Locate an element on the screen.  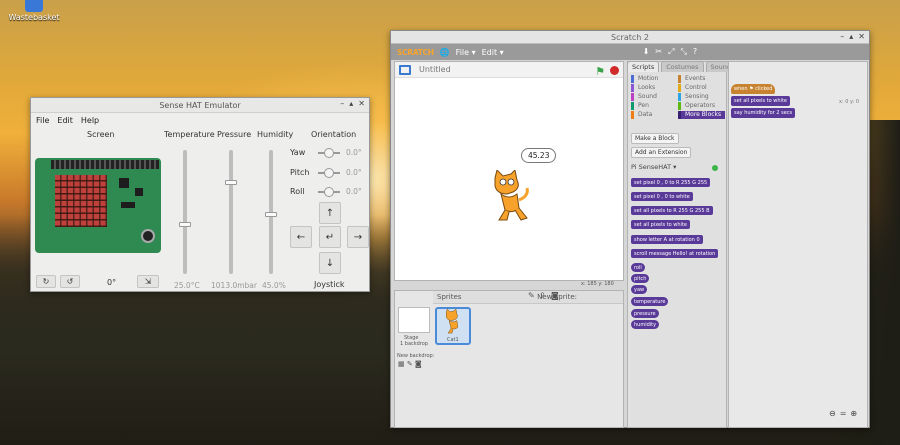
block-set-pixel-rgb: set pixel 0 , 0 to R 255 G 255 is located at coordinates (671, 182).